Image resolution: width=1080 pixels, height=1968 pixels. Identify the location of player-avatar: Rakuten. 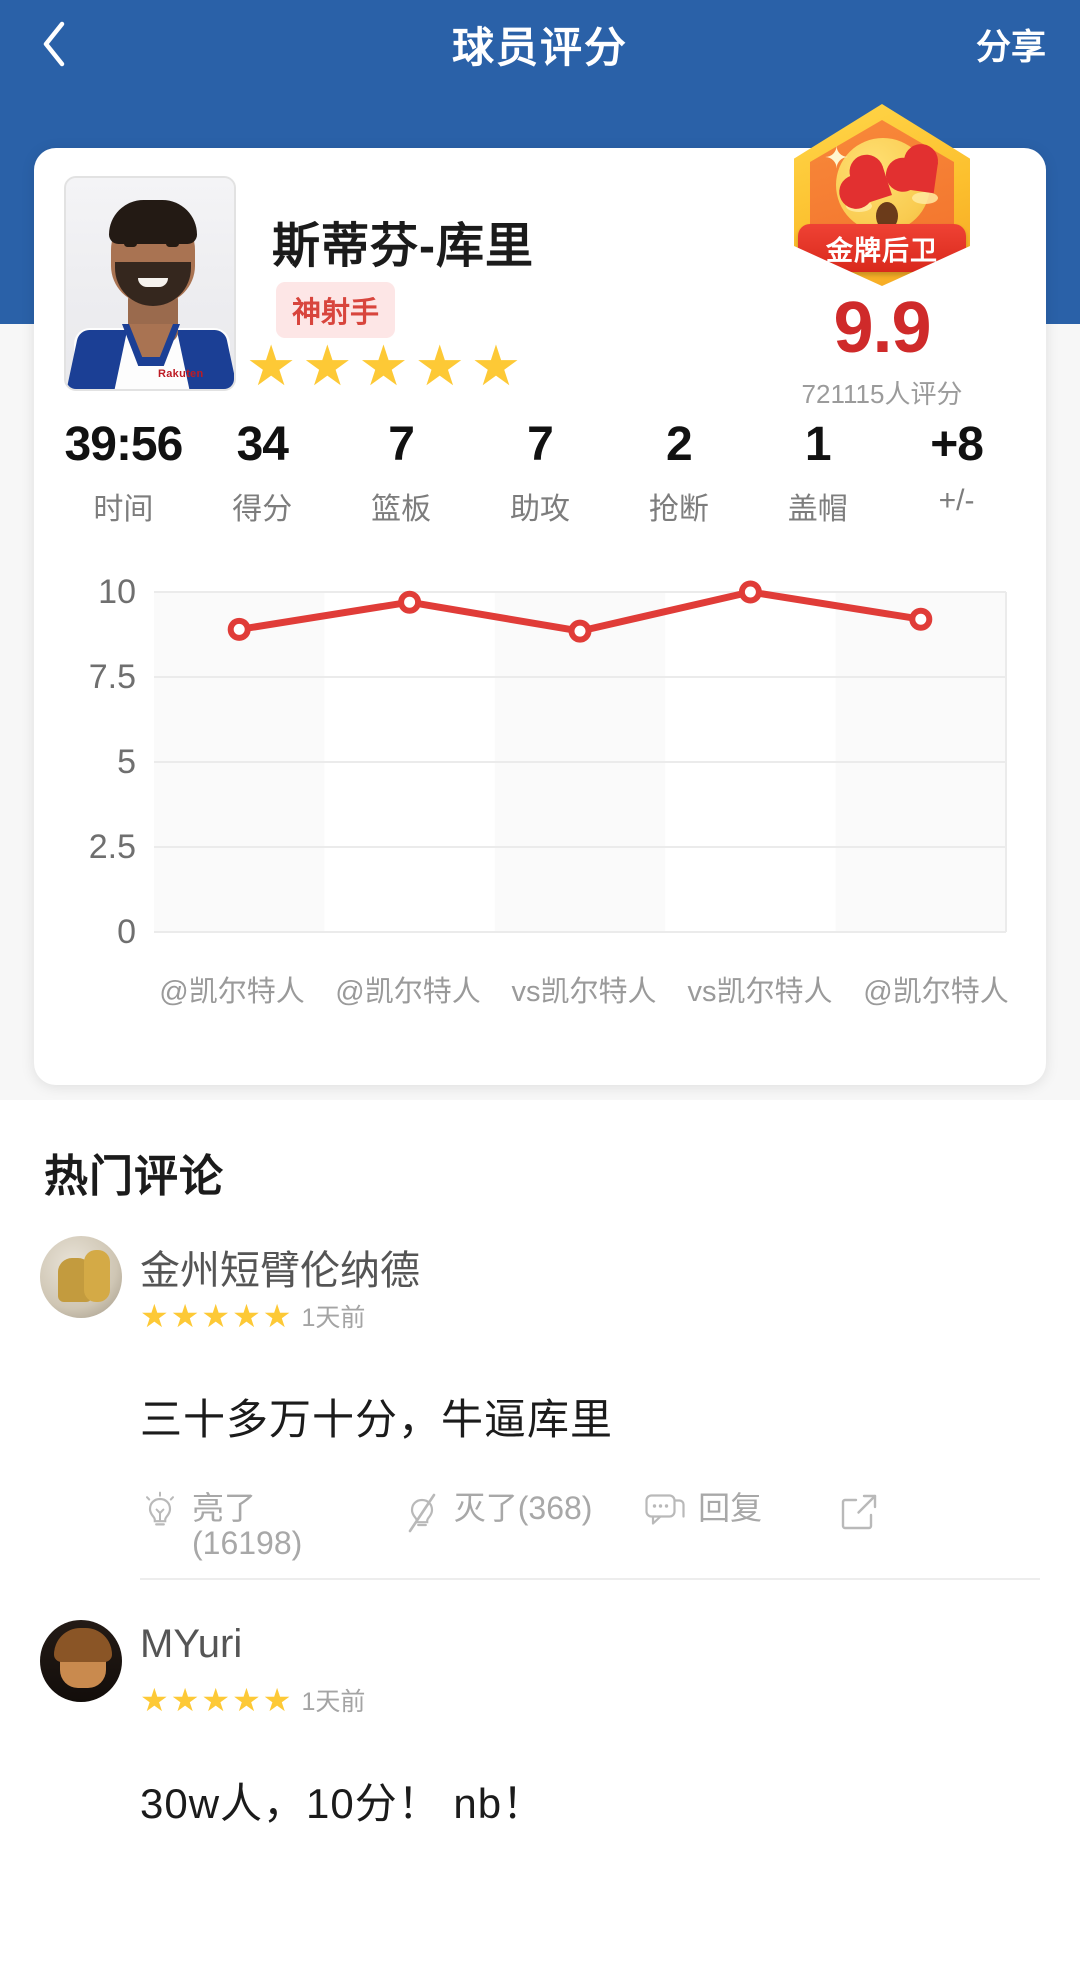
(150, 283).